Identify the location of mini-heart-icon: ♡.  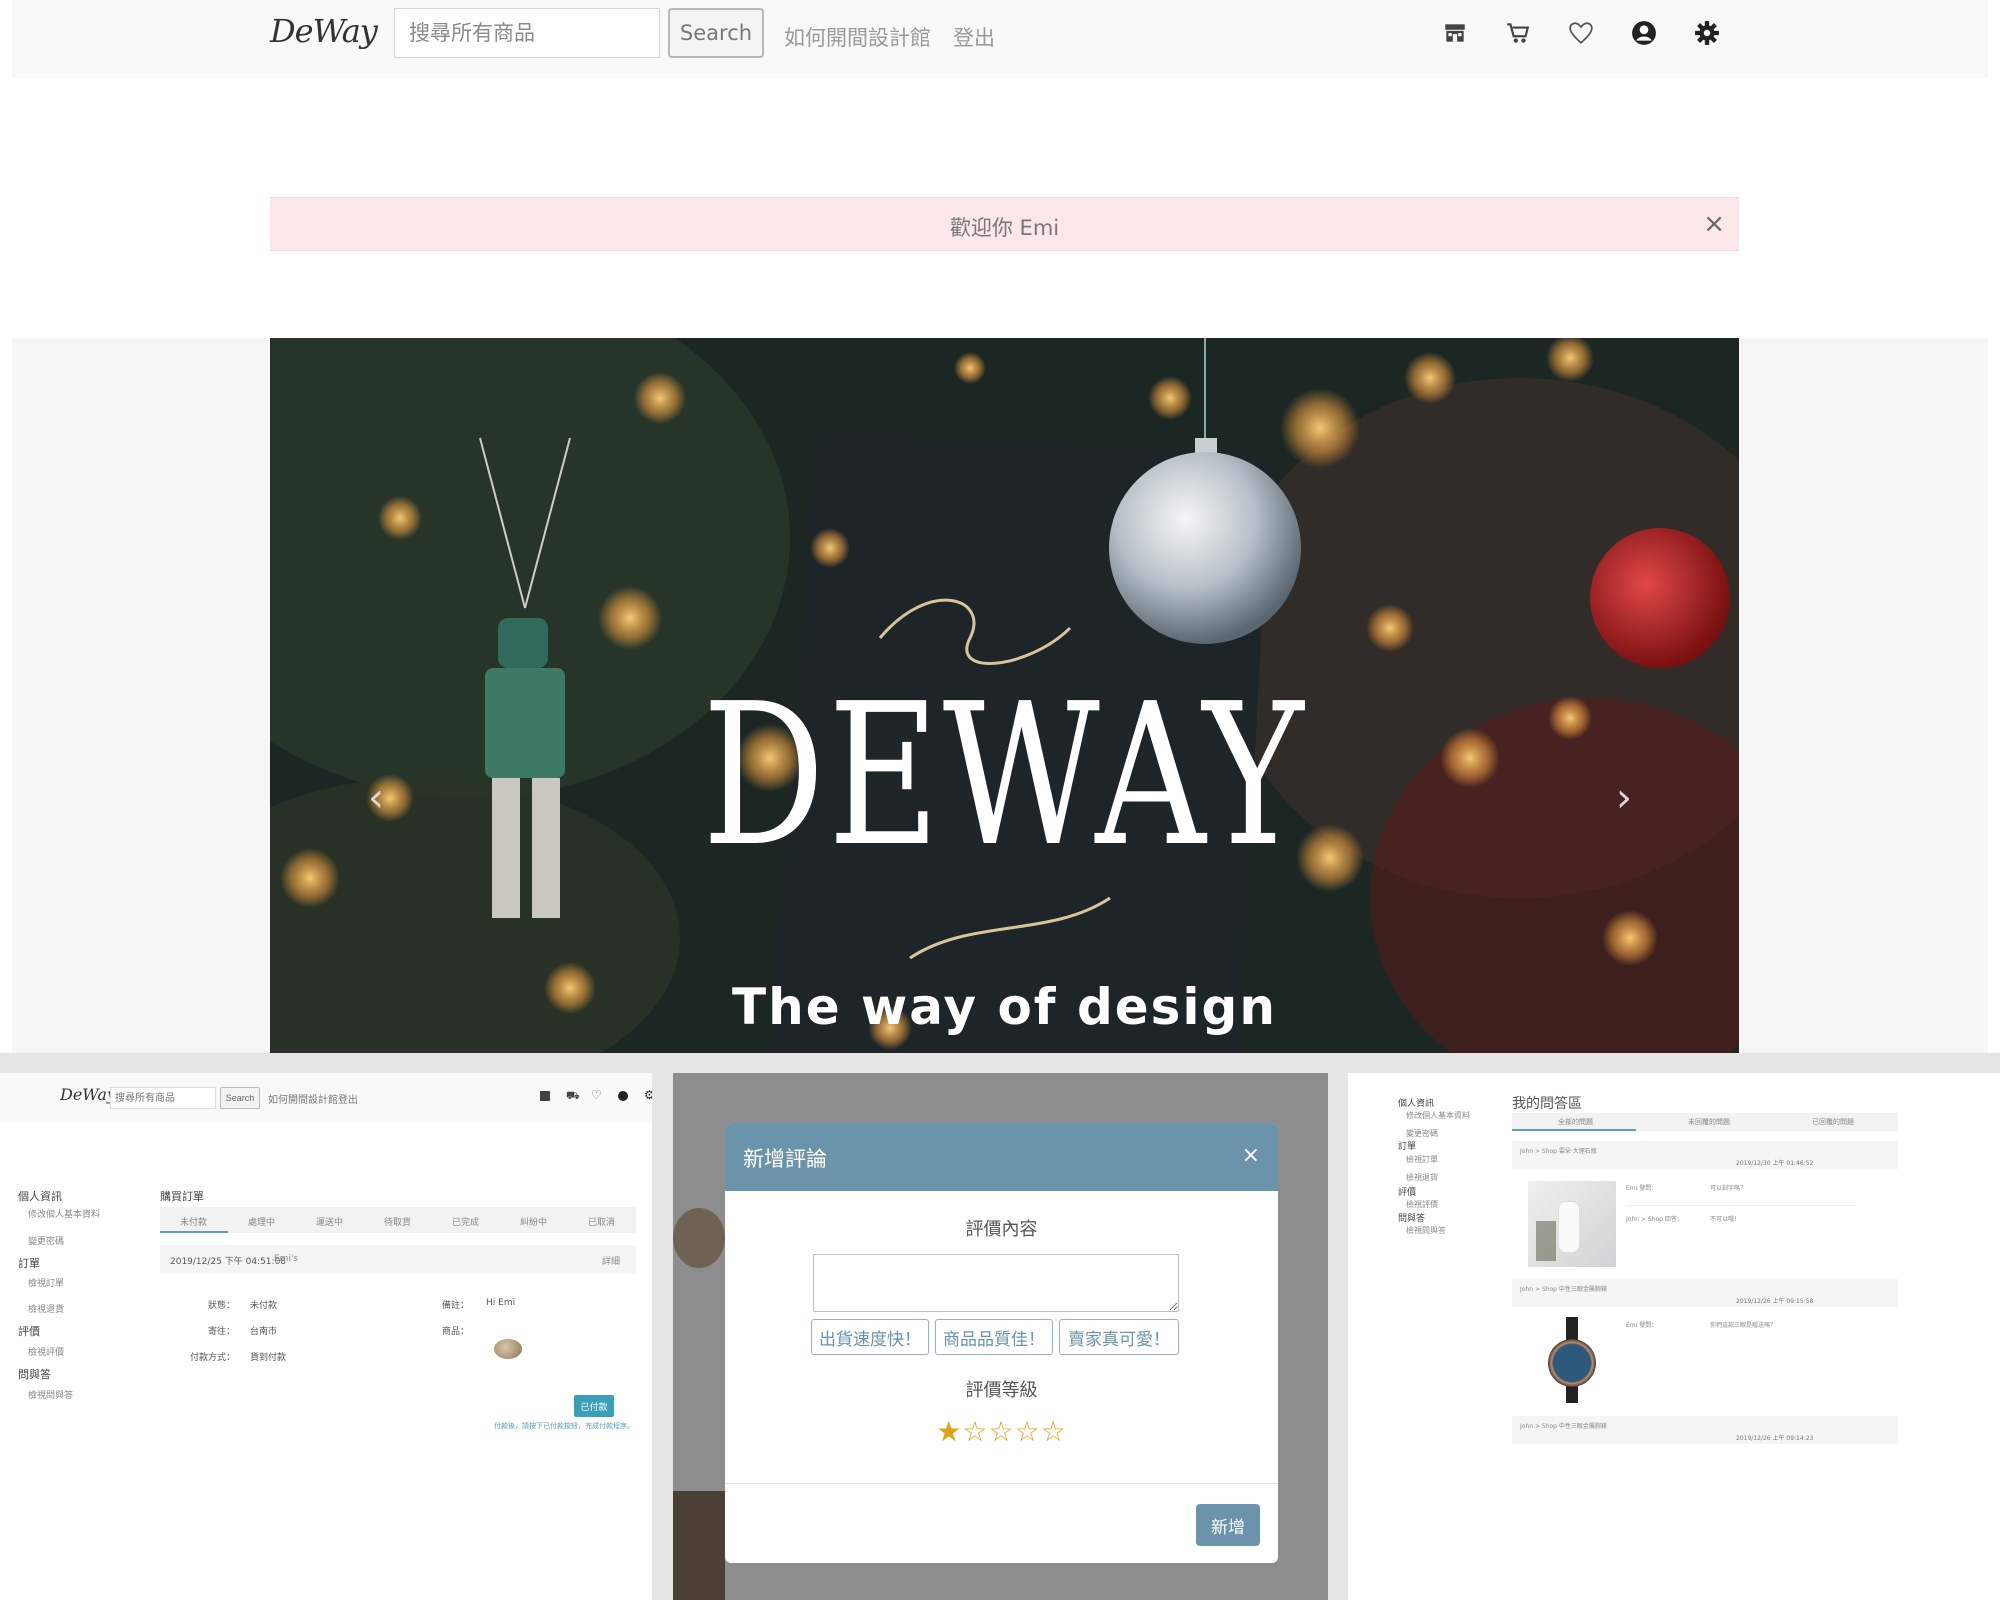
(596, 1095).